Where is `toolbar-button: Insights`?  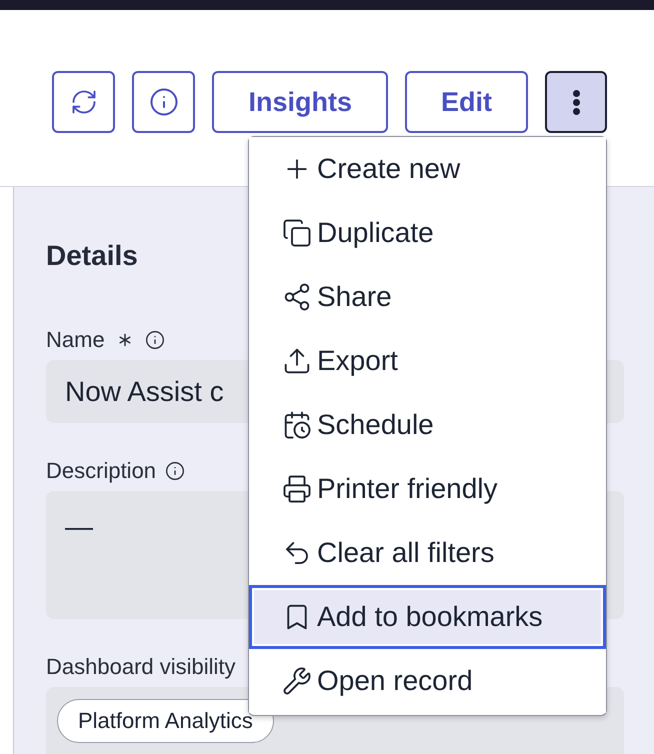 toolbar-button: Insights is located at coordinates (300, 102).